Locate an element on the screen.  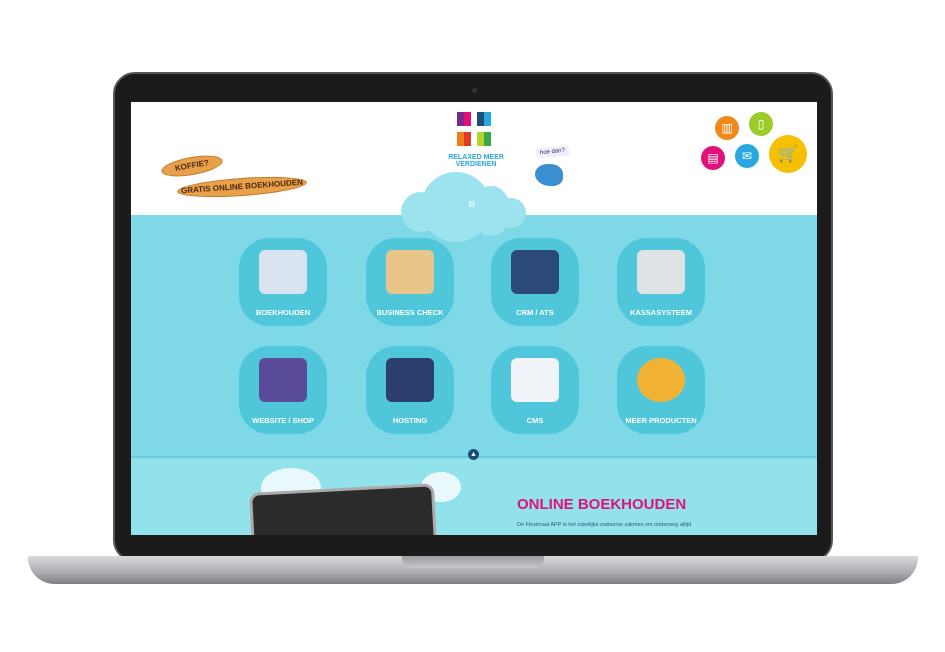
hamburger-icon: ≡ is located at coordinates (474, 204).